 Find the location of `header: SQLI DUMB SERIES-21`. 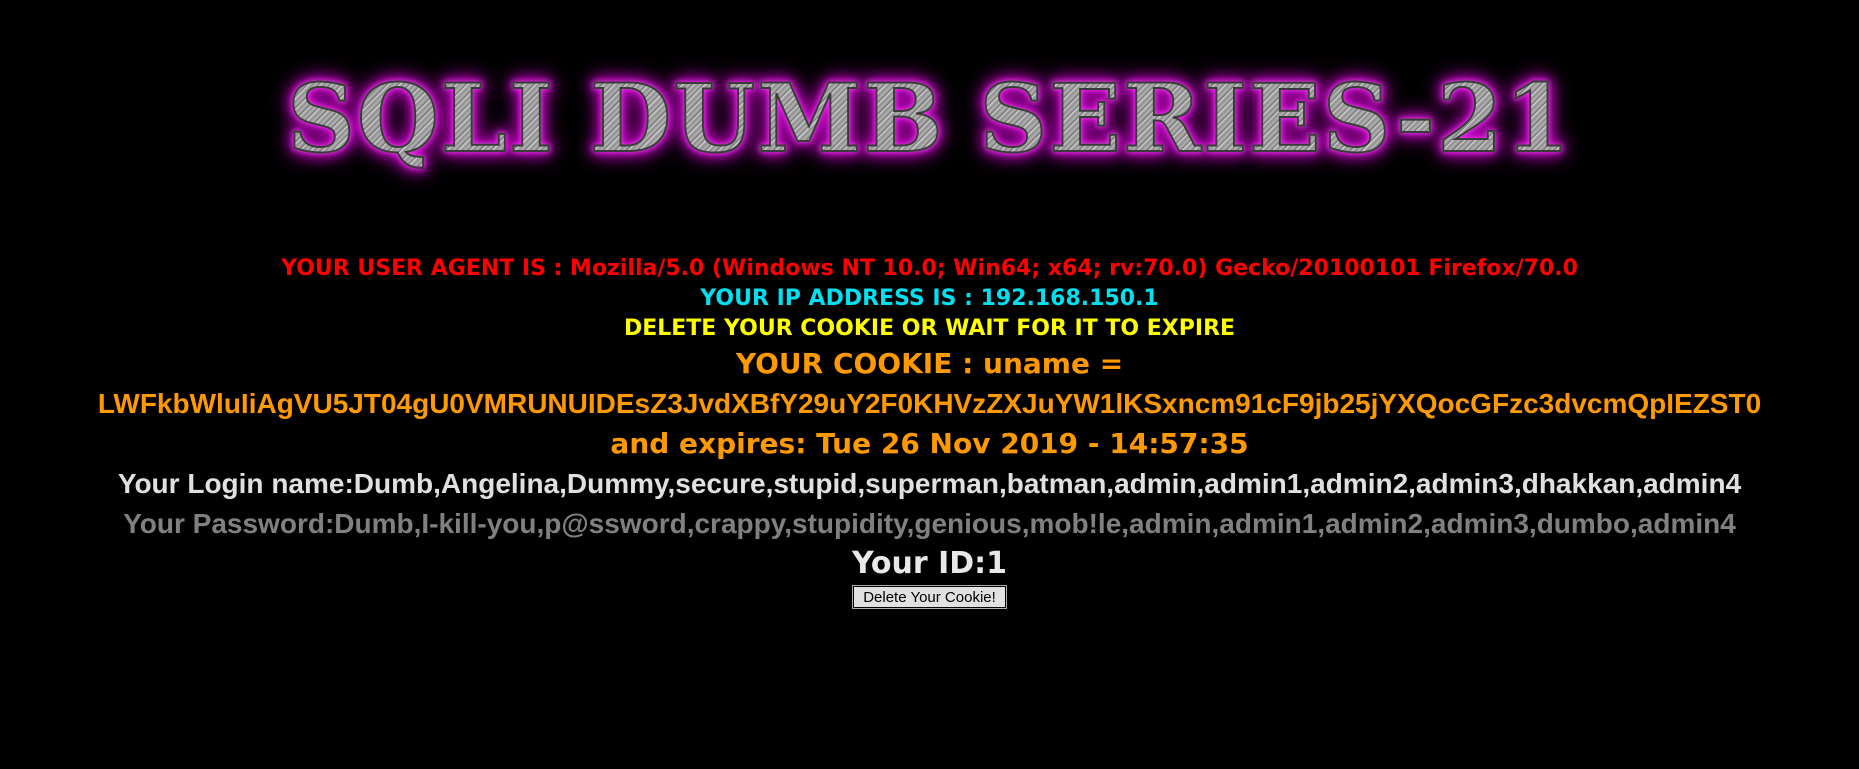

header: SQLI DUMB SERIES-21 is located at coordinates (929, 119).